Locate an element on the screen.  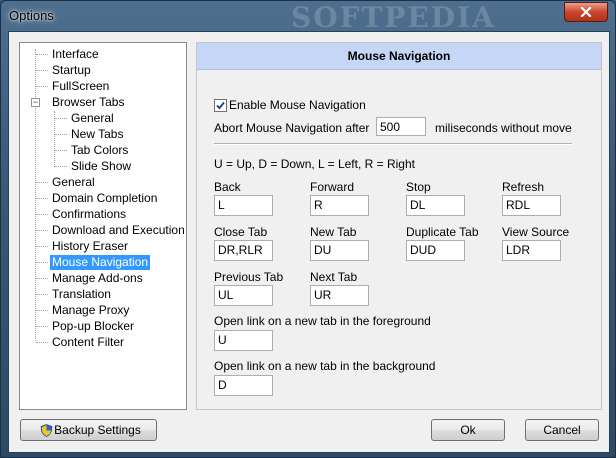
view-source-label: View Source is located at coordinates (536, 232).